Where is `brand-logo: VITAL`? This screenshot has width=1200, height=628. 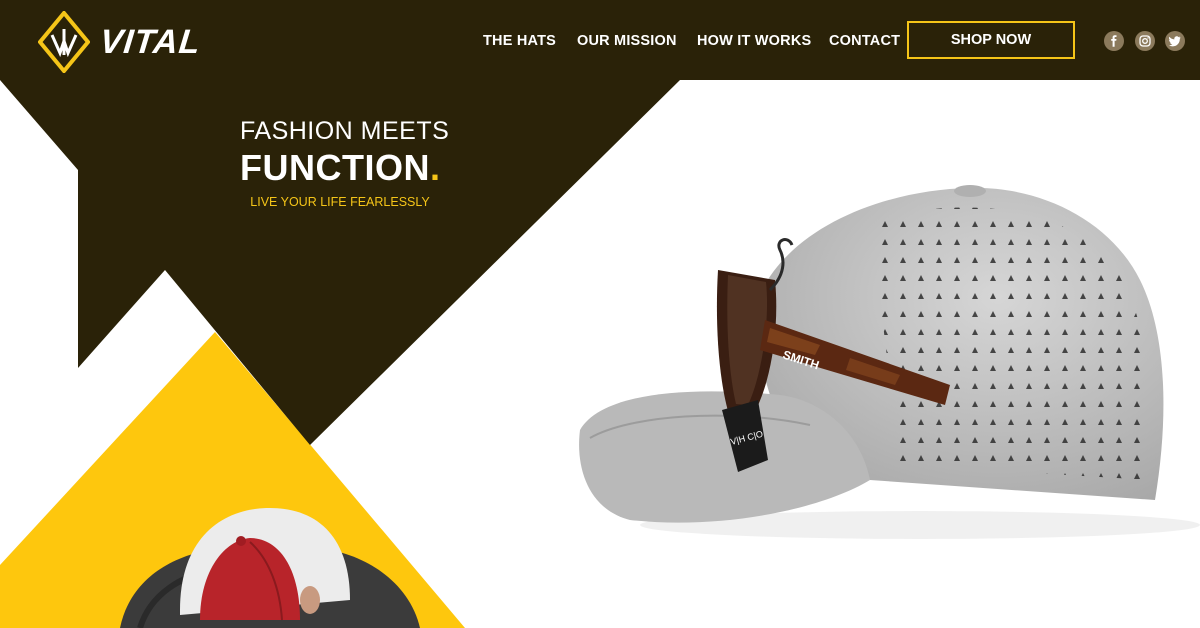 brand-logo: VITAL is located at coordinates (133, 42).